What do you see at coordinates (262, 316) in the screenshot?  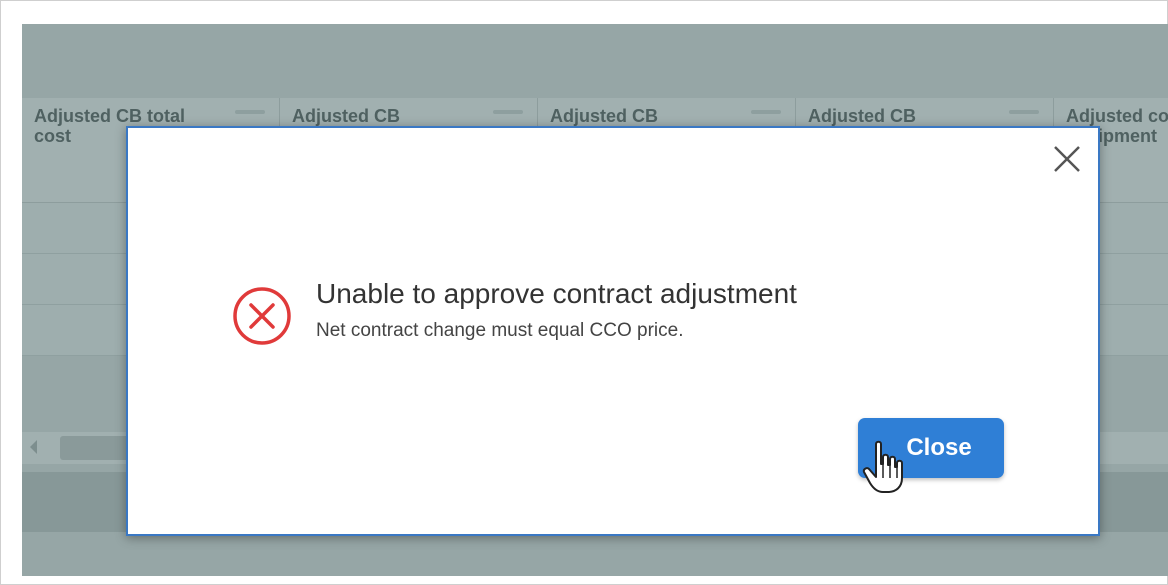 I see `error-circle-x-icon` at bounding box center [262, 316].